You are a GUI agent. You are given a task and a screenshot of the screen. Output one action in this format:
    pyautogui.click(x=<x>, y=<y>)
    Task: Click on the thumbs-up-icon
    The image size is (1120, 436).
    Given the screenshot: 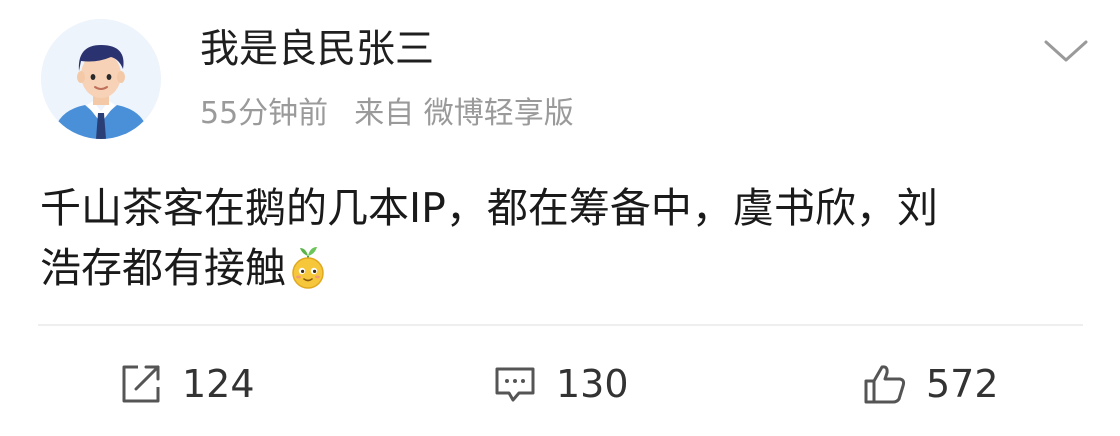 What is the action you would take?
    pyautogui.click(x=885, y=384)
    